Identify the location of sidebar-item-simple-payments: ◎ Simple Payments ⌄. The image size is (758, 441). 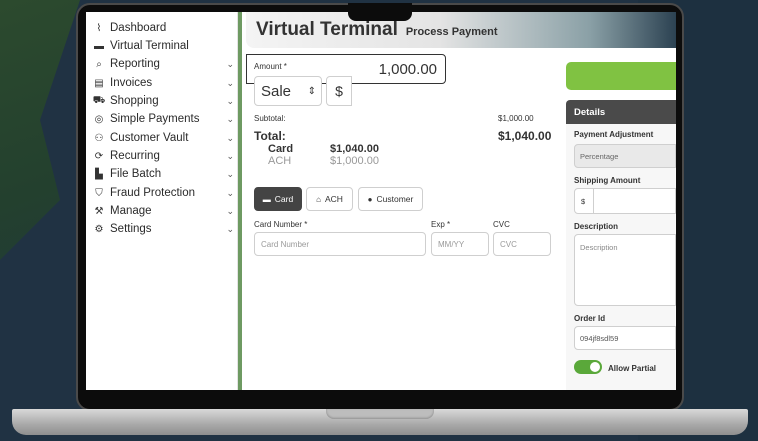
(165, 119).